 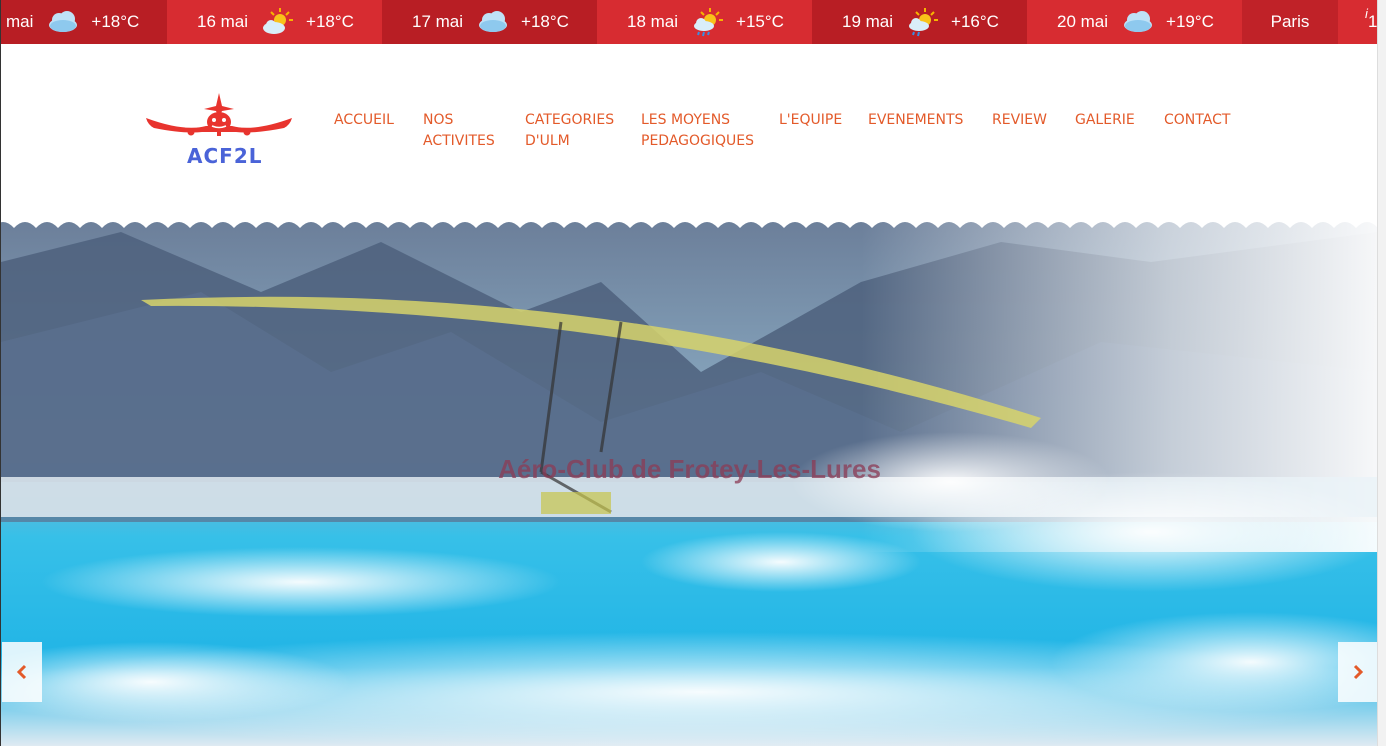 I want to click on weather-day: 19 mai +16°C, so click(x=919, y=22).